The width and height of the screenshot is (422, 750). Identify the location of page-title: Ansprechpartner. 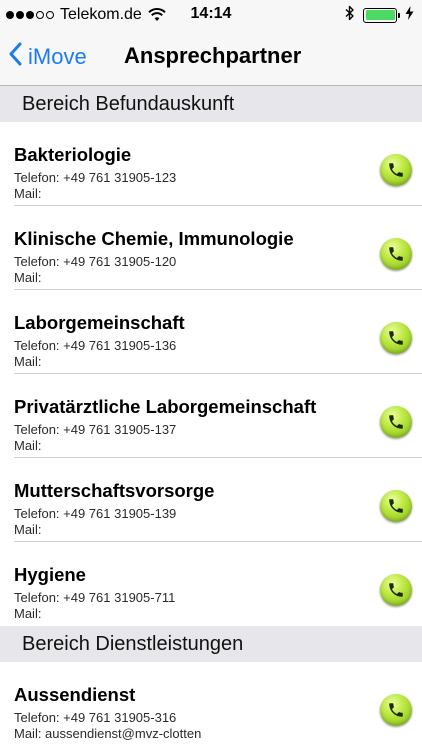
(213, 55).